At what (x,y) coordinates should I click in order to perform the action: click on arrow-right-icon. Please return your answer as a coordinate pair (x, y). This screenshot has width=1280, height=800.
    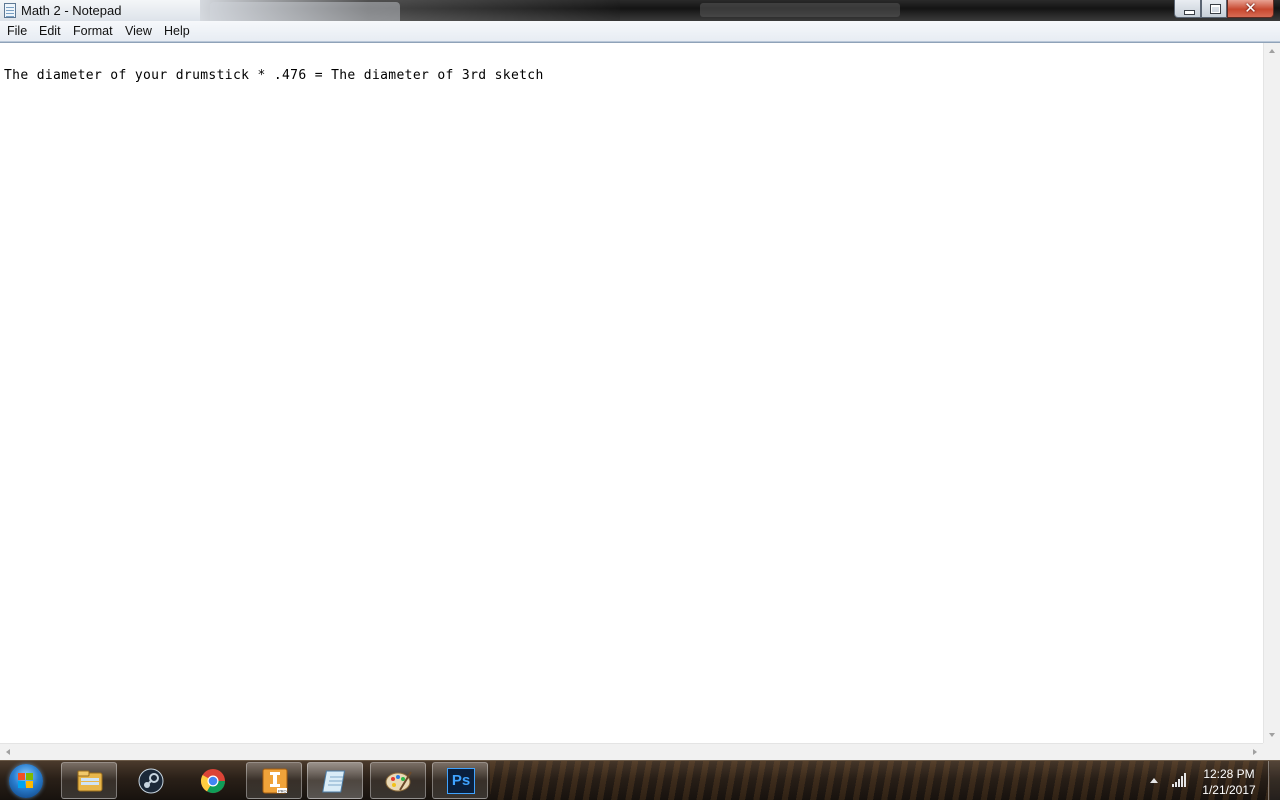
    Looking at the image, I should click on (1255, 752).